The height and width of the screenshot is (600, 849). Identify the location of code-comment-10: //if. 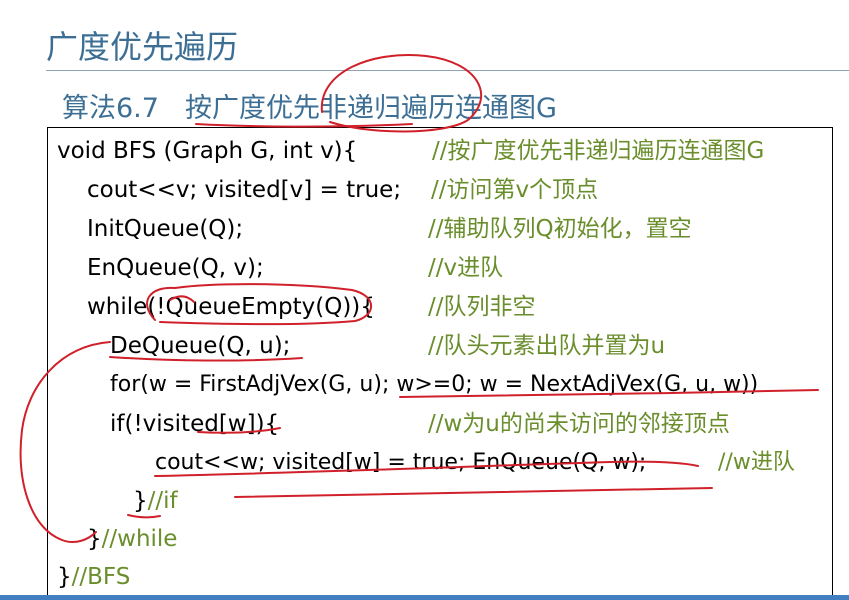
(162, 501).